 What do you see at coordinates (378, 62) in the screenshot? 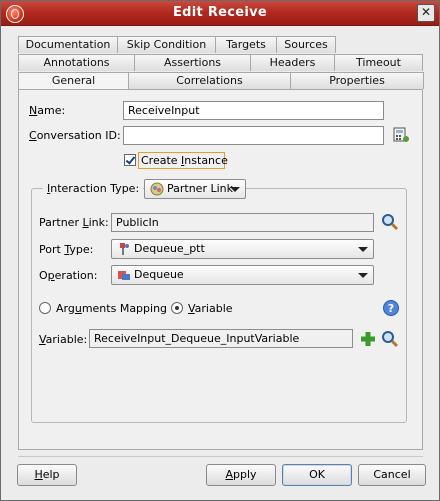
I see `tab-timeout: Timeout` at bounding box center [378, 62].